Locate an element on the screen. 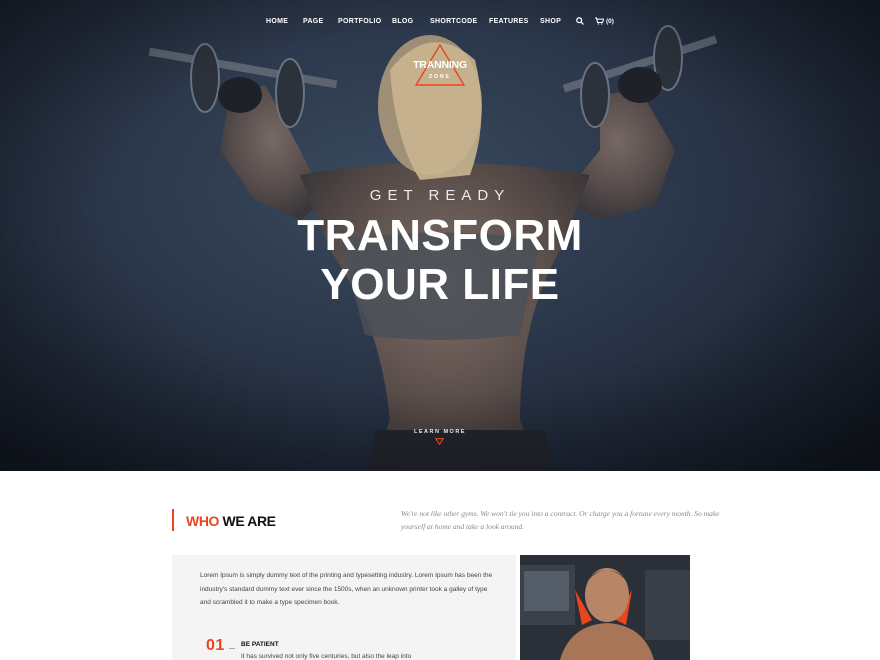 The image size is (880, 660). site-logo: TRANNING ZONE is located at coordinates (440, 66).